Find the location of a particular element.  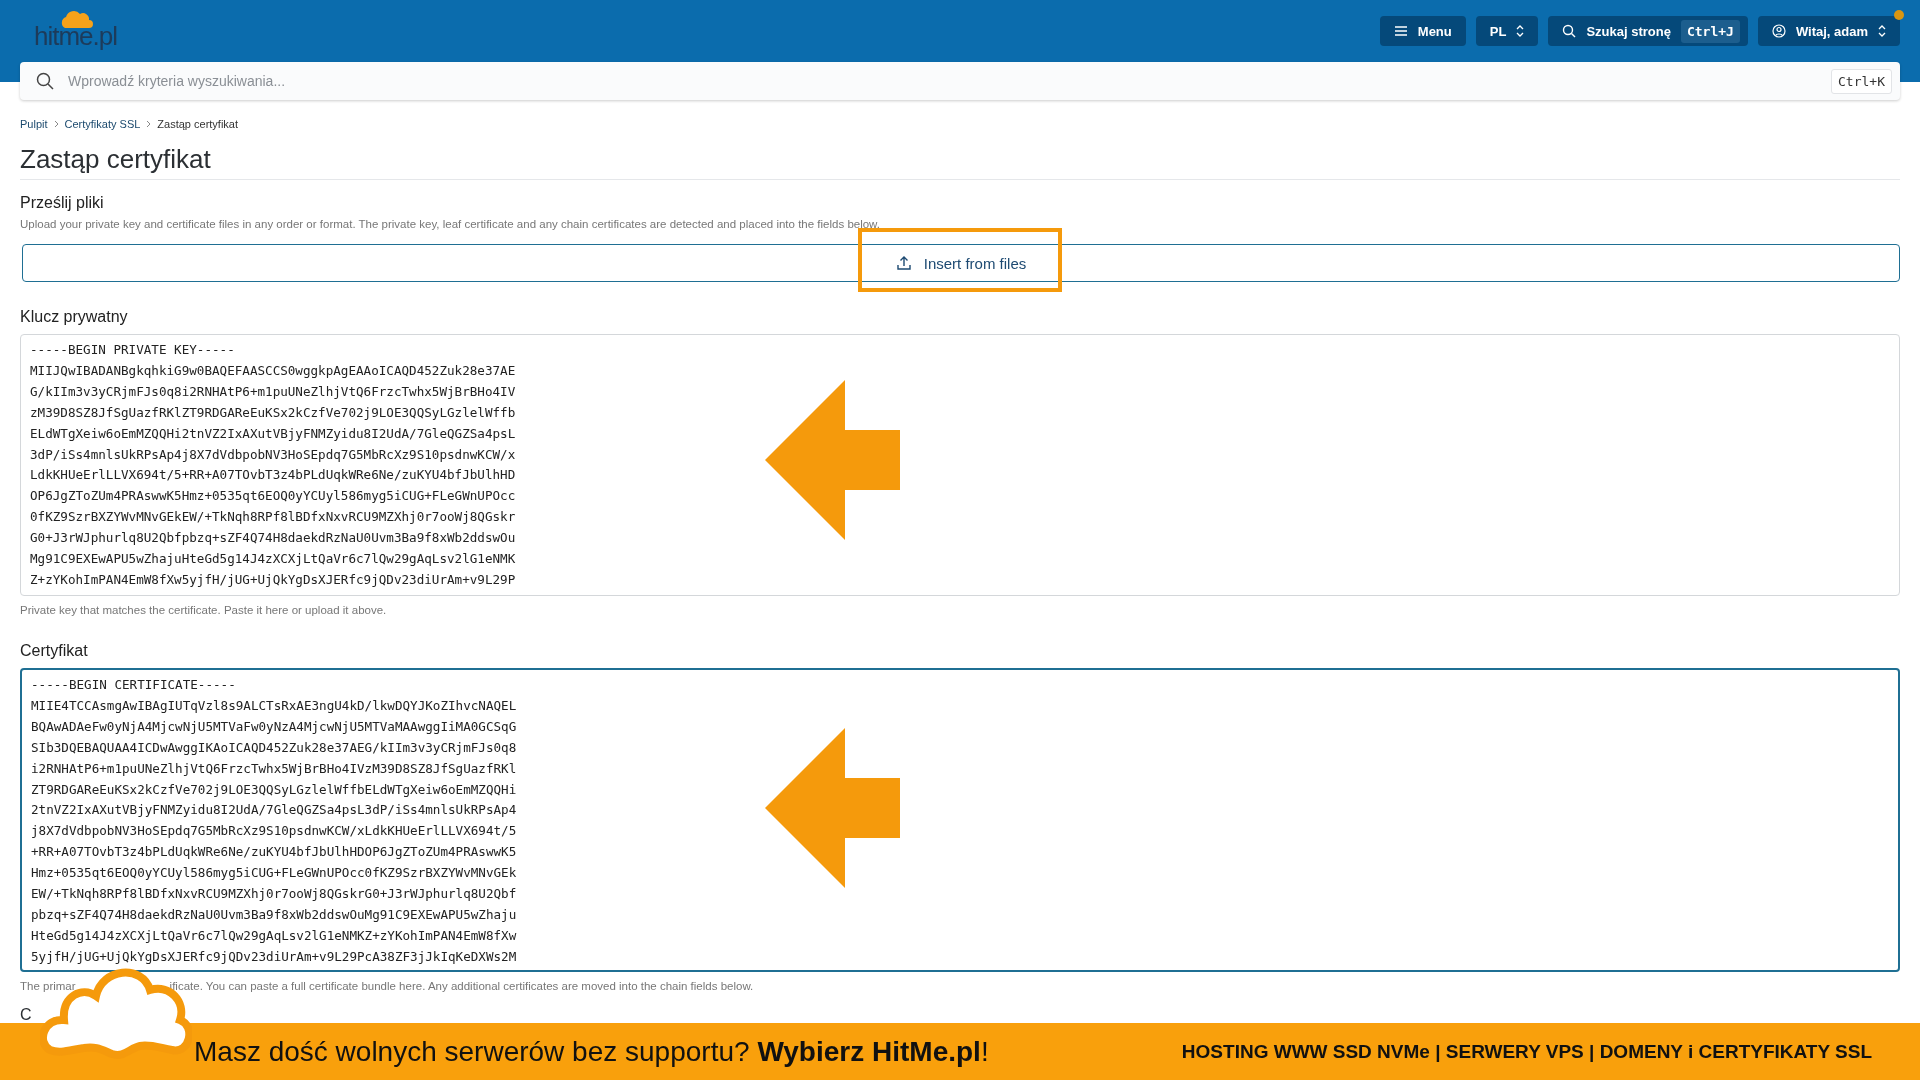

breadcrumb-current: Zastąp certyfikat is located at coordinates (198, 124).